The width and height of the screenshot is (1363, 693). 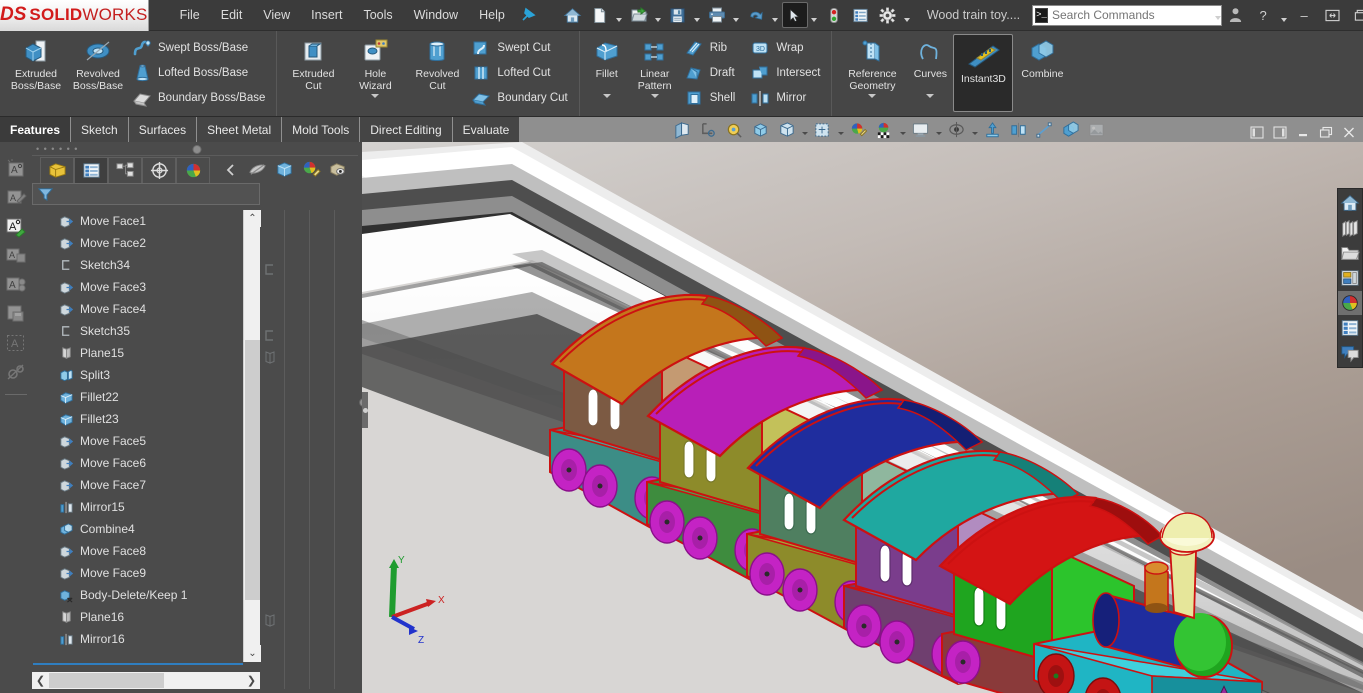 What do you see at coordinates (619, 15) in the screenshot?
I see `new-document-dropdown` at bounding box center [619, 15].